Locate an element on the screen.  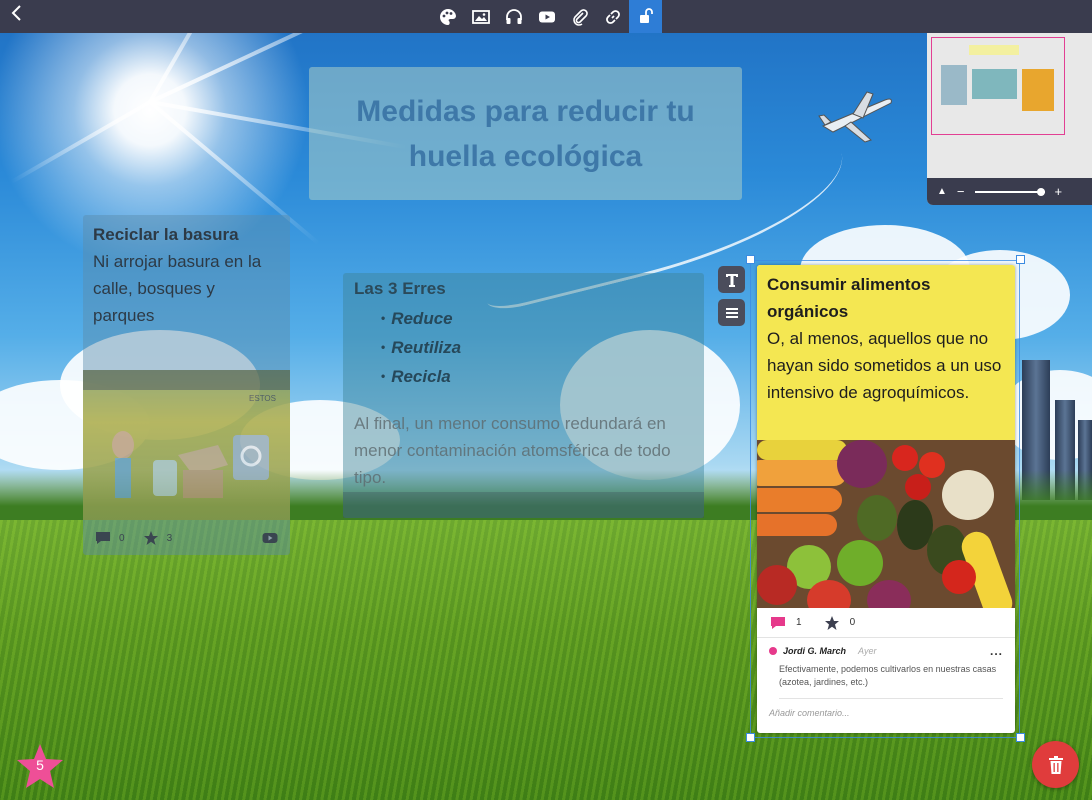
title-card: Medidas para reducir tu huella ecológica is located at coordinates (525, 133).